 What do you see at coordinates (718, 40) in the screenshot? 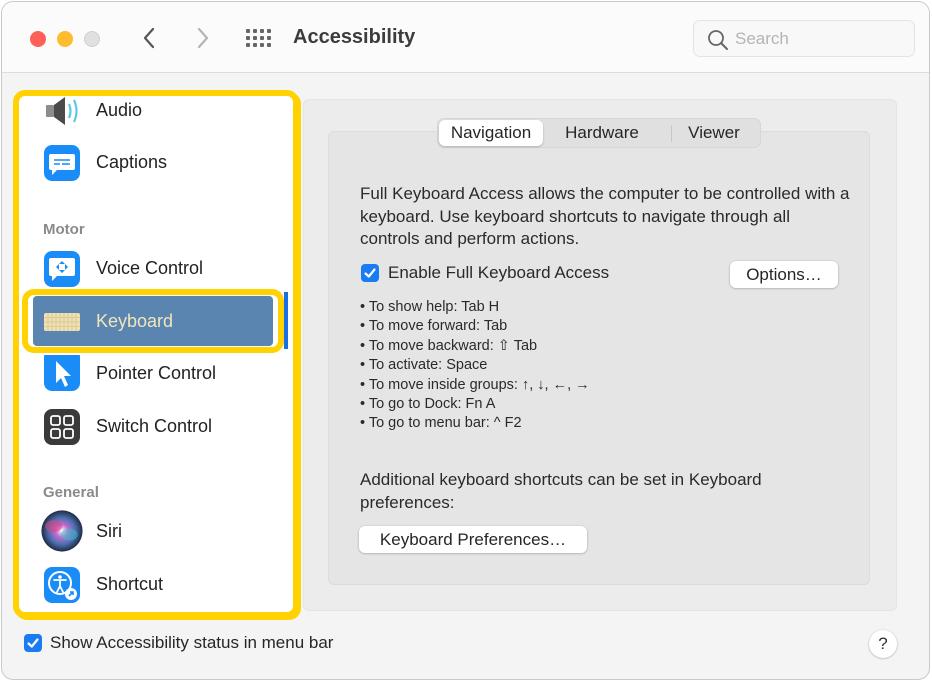
I see `search-icon` at bounding box center [718, 40].